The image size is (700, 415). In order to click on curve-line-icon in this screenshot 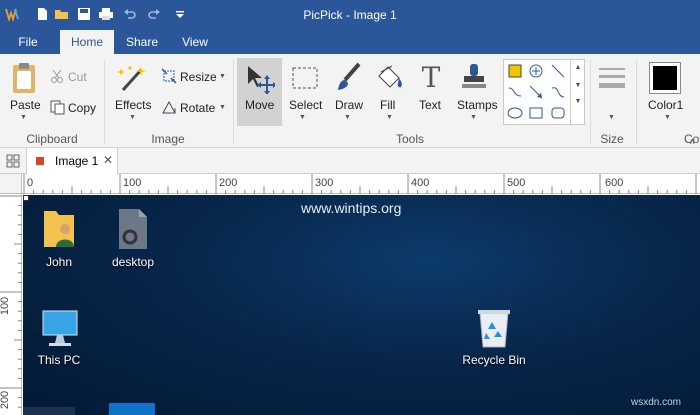, I will do `click(515, 93)`.